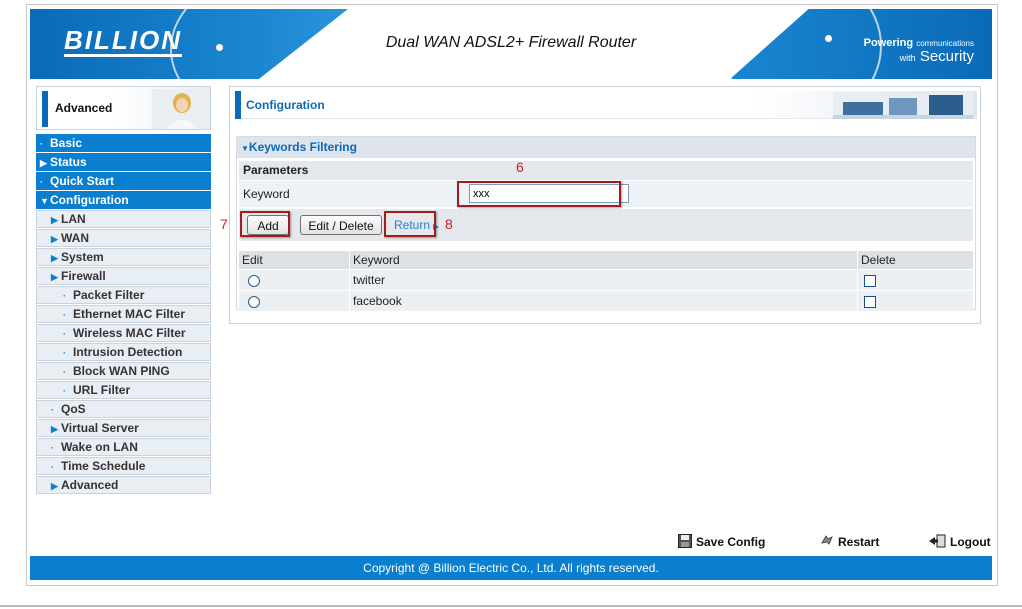  I want to click on slogan-powering: Powering, so click(888, 43).